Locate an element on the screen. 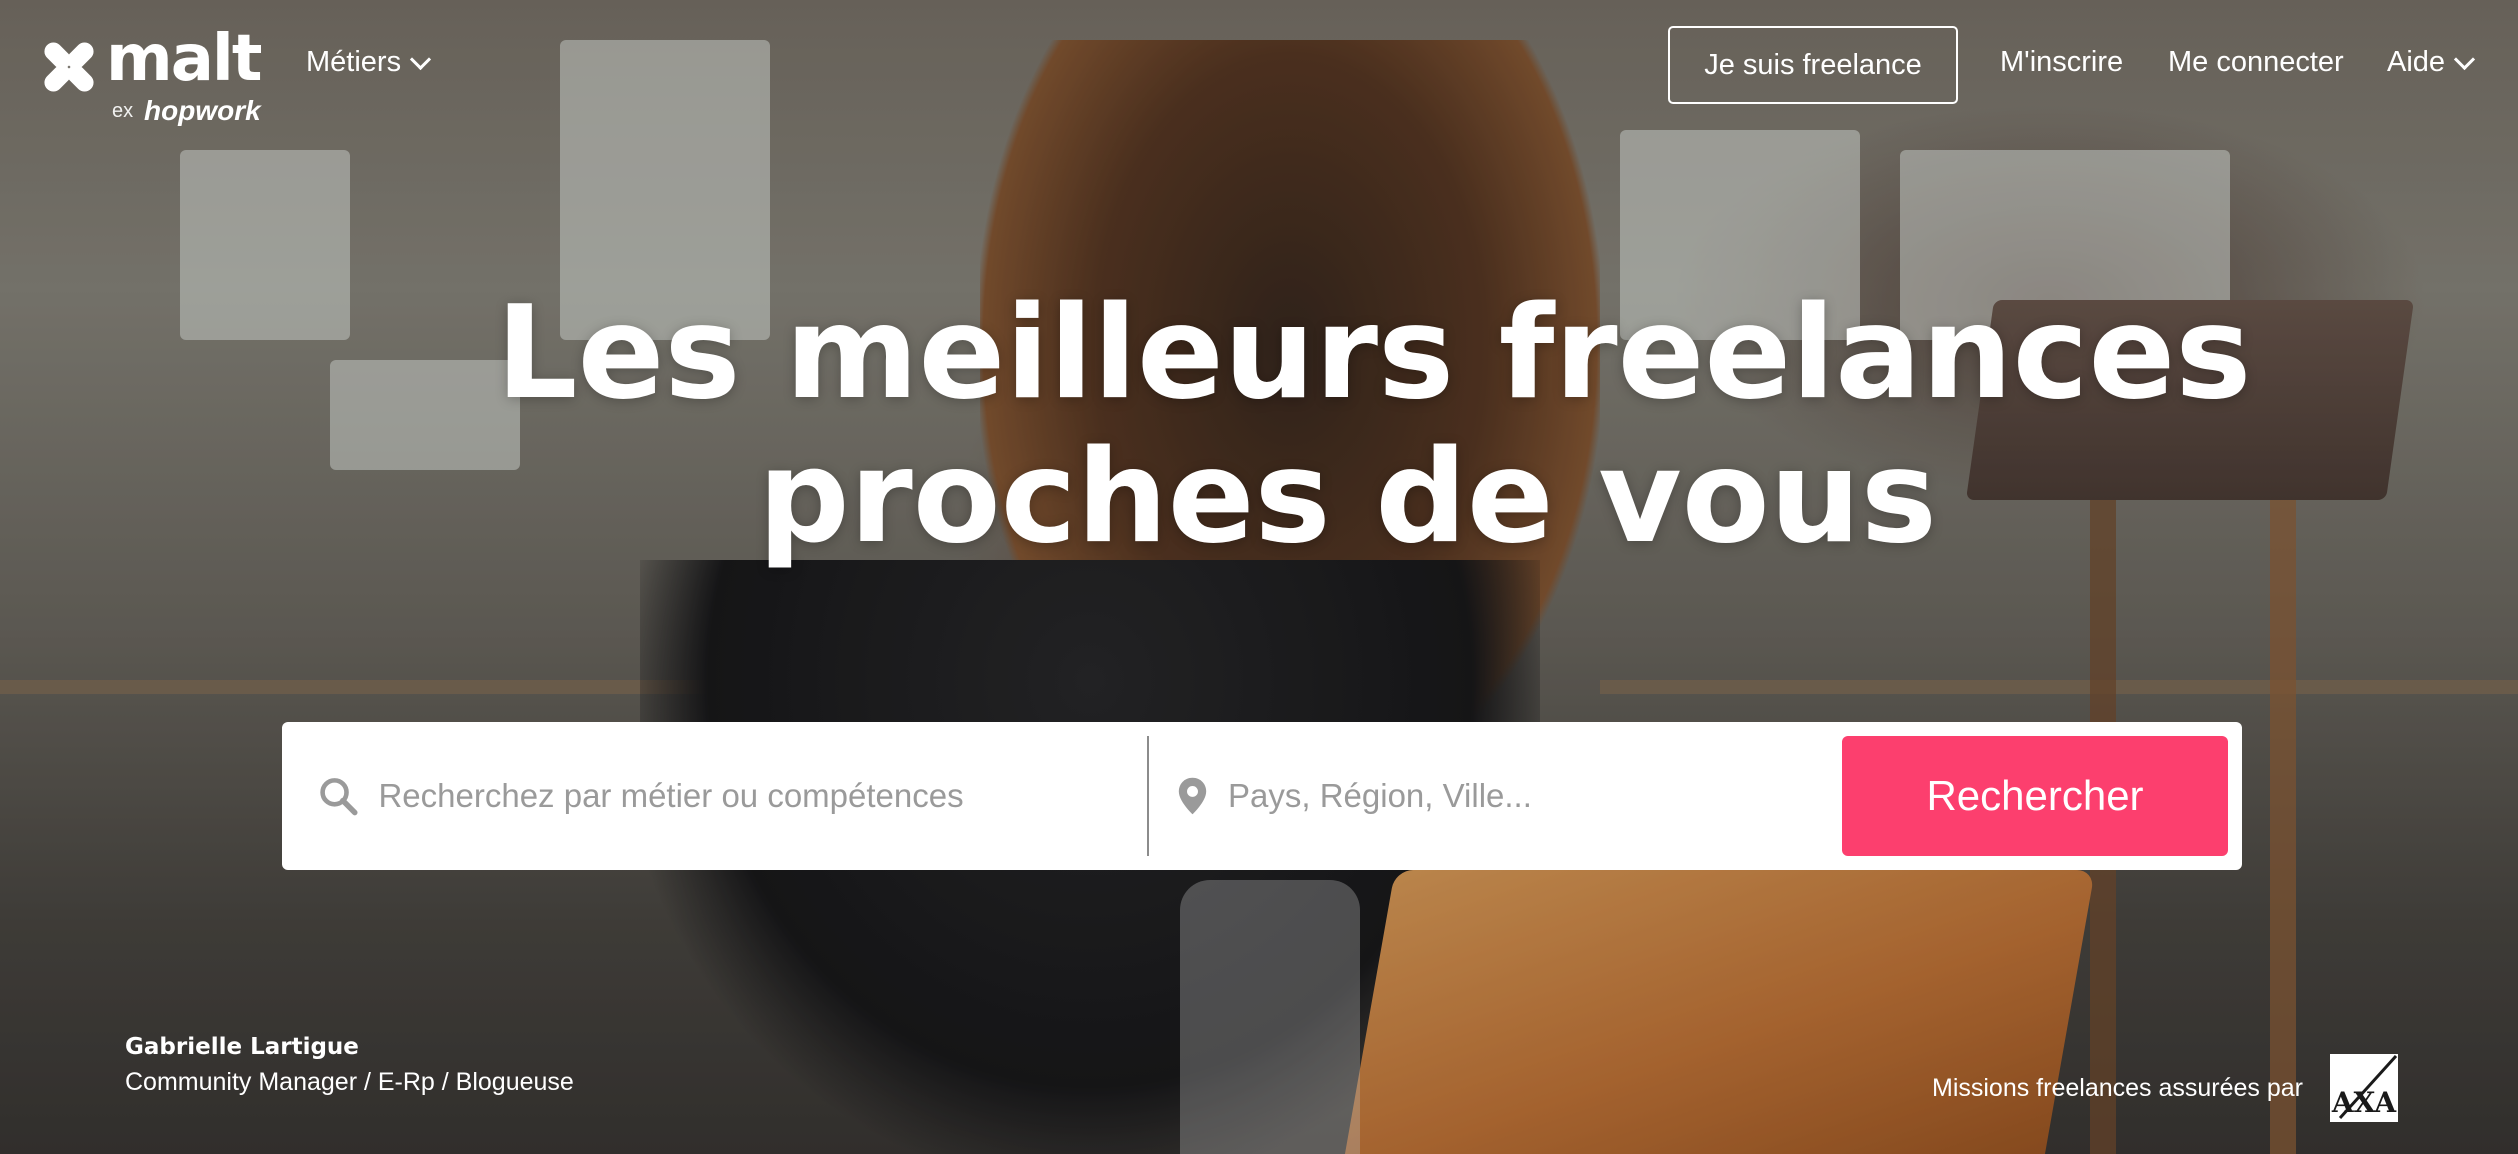 The width and height of the screenshot is (2518, 1154). search-button: Rechercher is located at coordinates (2035, 796).